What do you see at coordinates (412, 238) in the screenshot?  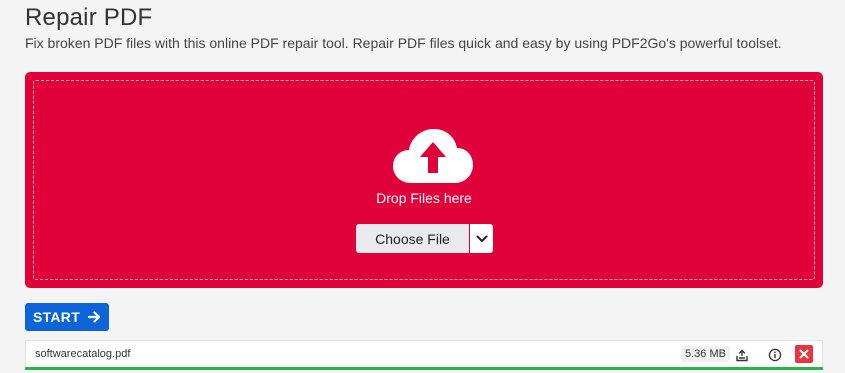 I see `choose-file-button: Choose File` at bounding box center [412, 238].